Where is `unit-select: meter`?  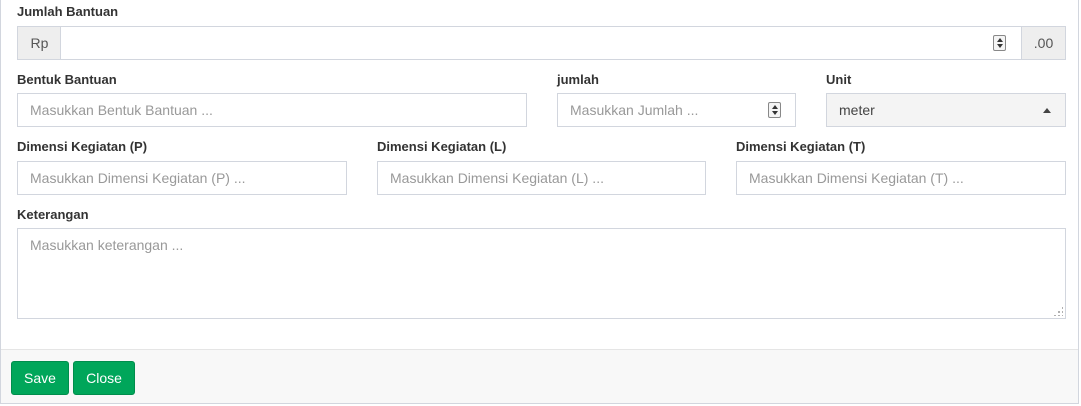 unit-select: meter is located at coordinates (946, 110).